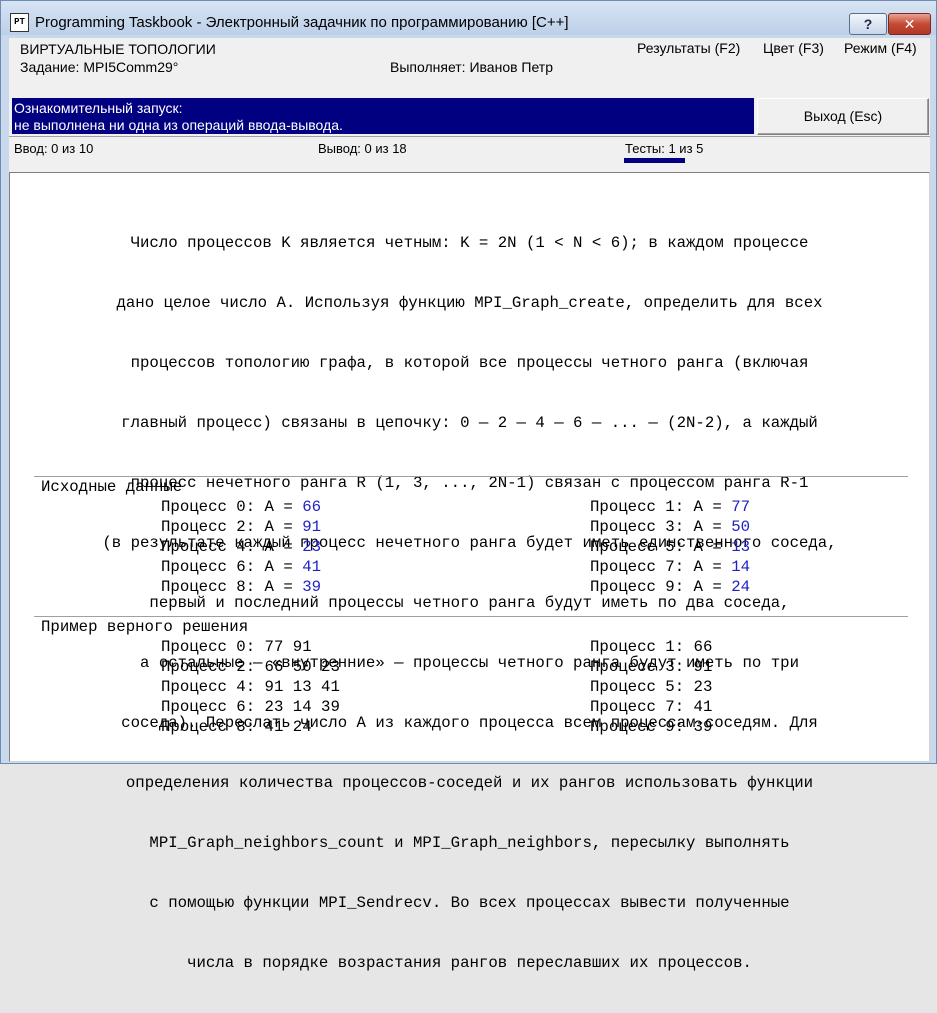  What do you see at coordinates (651, 647) in the screenshot?
I see `example-row: Процесс 1: 66` at bounding box center [651, 647].